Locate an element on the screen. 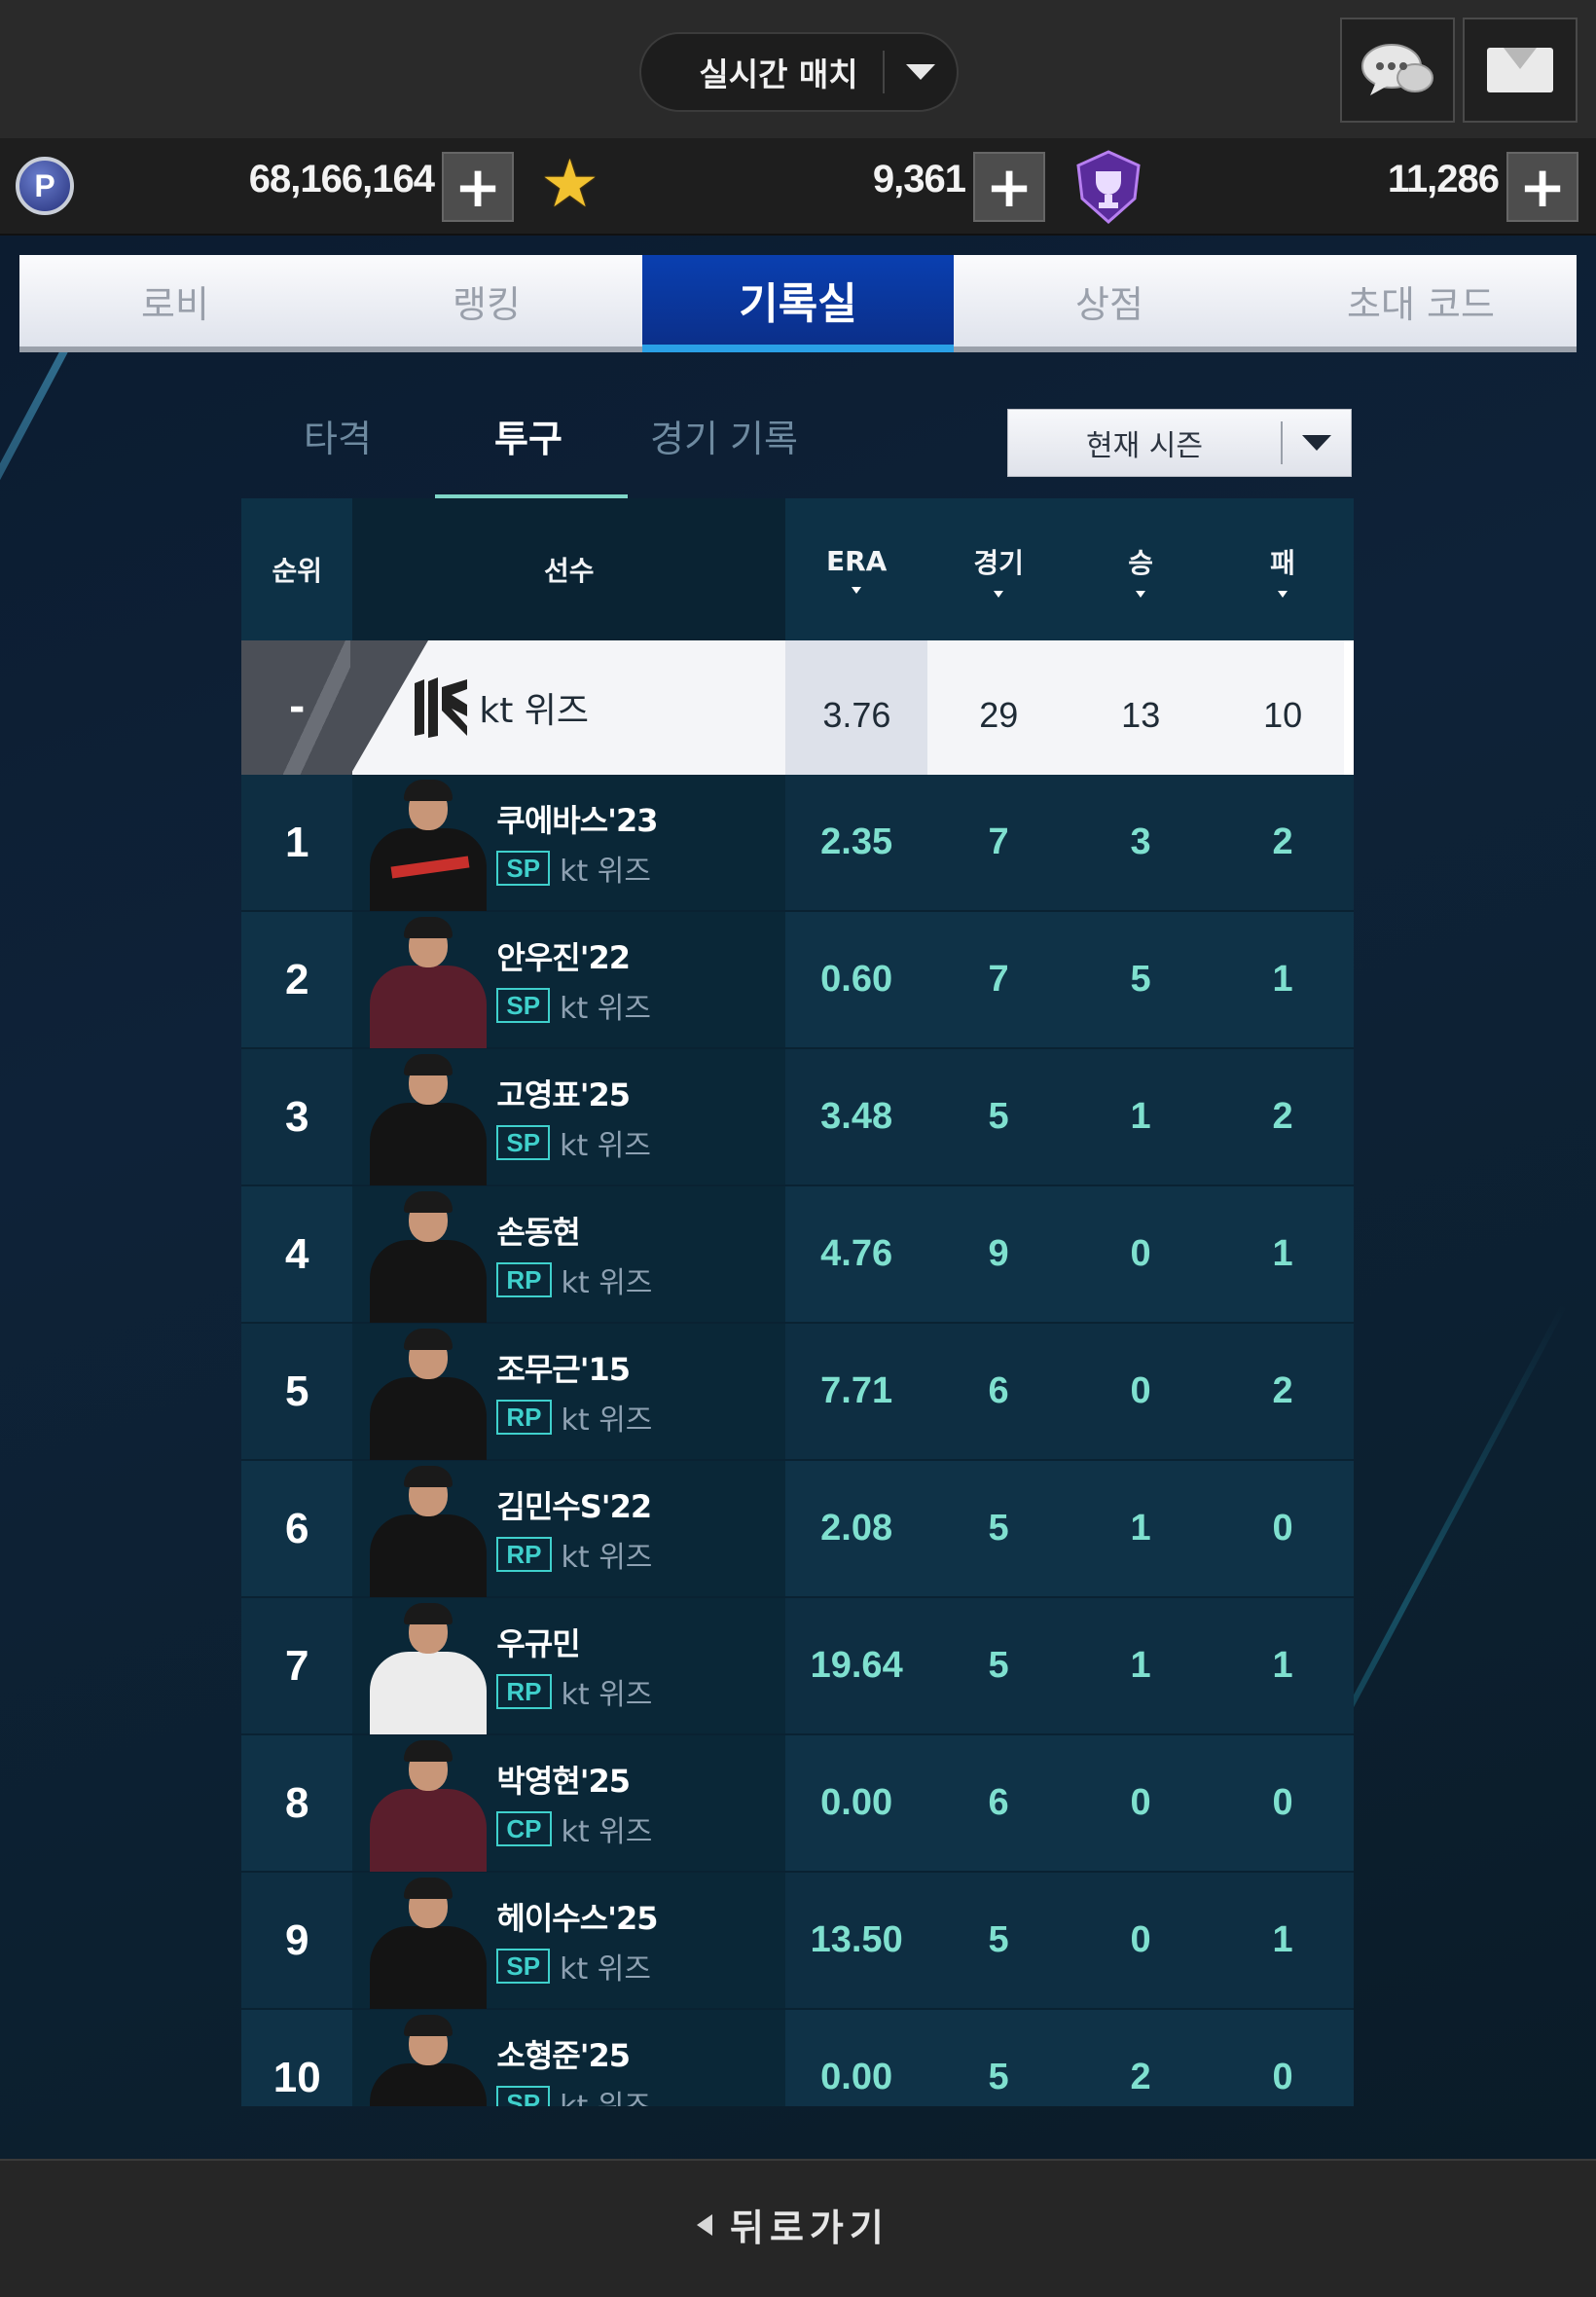  table-row: 6 김민수S'22 RP kt 위즈 2.08 5 1 0 is located at coordinates (798, 1530).